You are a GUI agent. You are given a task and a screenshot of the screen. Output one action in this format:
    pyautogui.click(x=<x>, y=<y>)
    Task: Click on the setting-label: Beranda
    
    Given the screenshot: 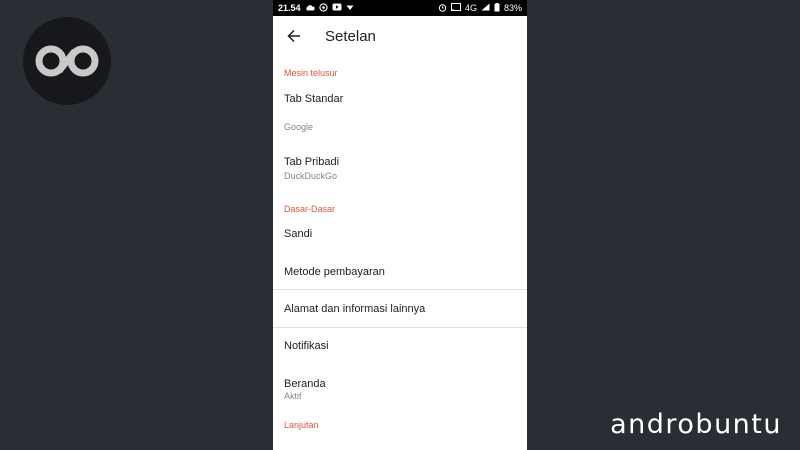 What is the action you would take?
    pyautogui.click(x=305, y=384)
    